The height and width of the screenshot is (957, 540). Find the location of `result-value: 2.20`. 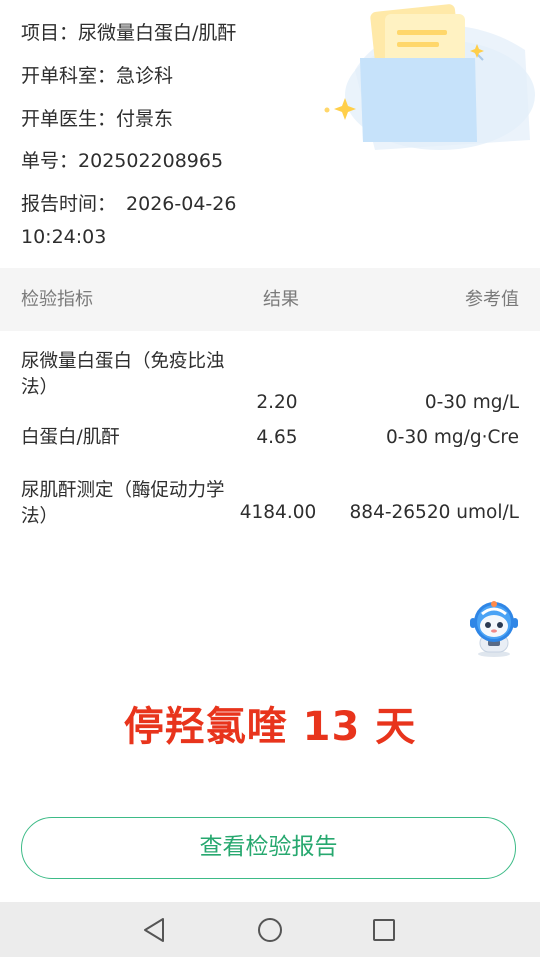

result-value: 2.20 is located at coordinates (277, 402).